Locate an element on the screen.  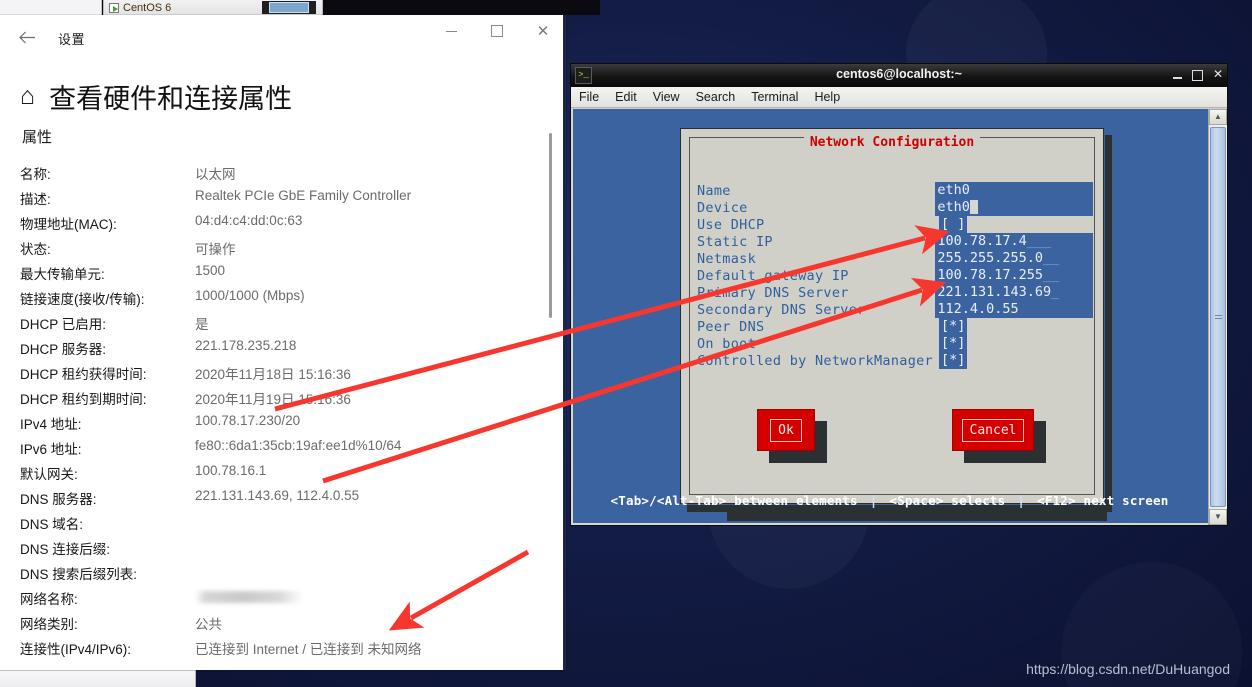
property-row: 默认网关: 100.78.16.1 is located at coordinates (293, 475).